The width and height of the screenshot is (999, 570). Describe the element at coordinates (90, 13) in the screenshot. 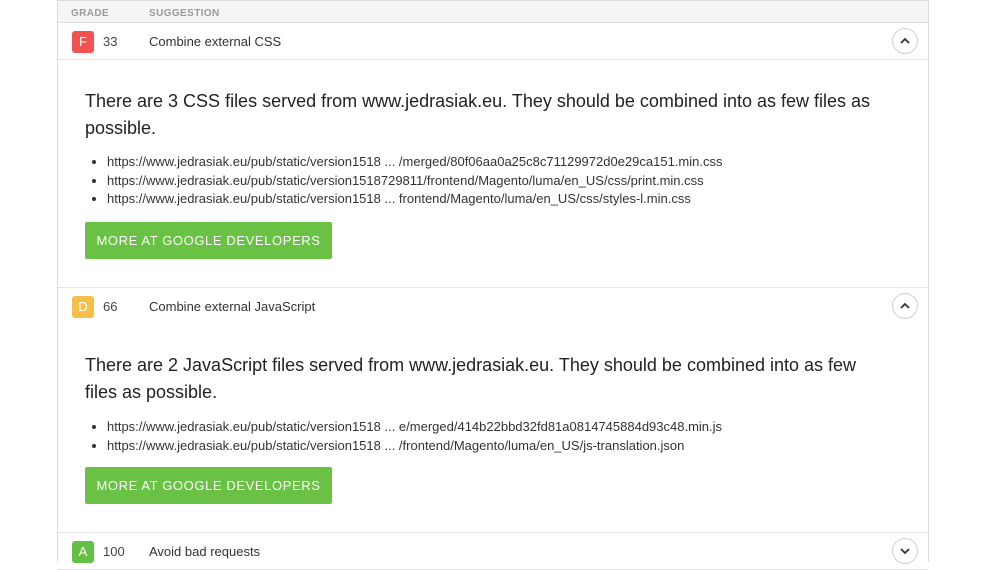

I see `grade-column-header: GRADE` at that location.